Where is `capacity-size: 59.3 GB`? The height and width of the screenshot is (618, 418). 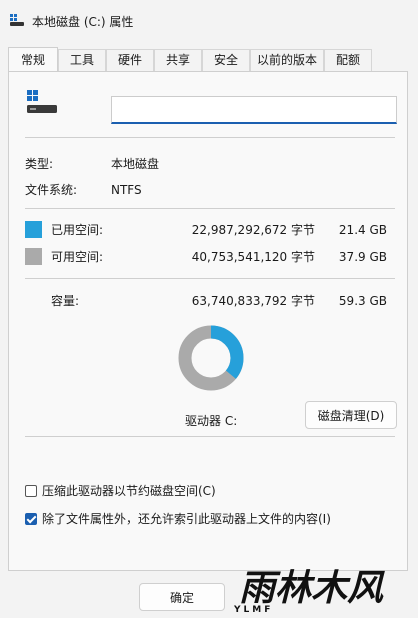 capacity-size: 59.3 GB is located at coordinates (362, 301).